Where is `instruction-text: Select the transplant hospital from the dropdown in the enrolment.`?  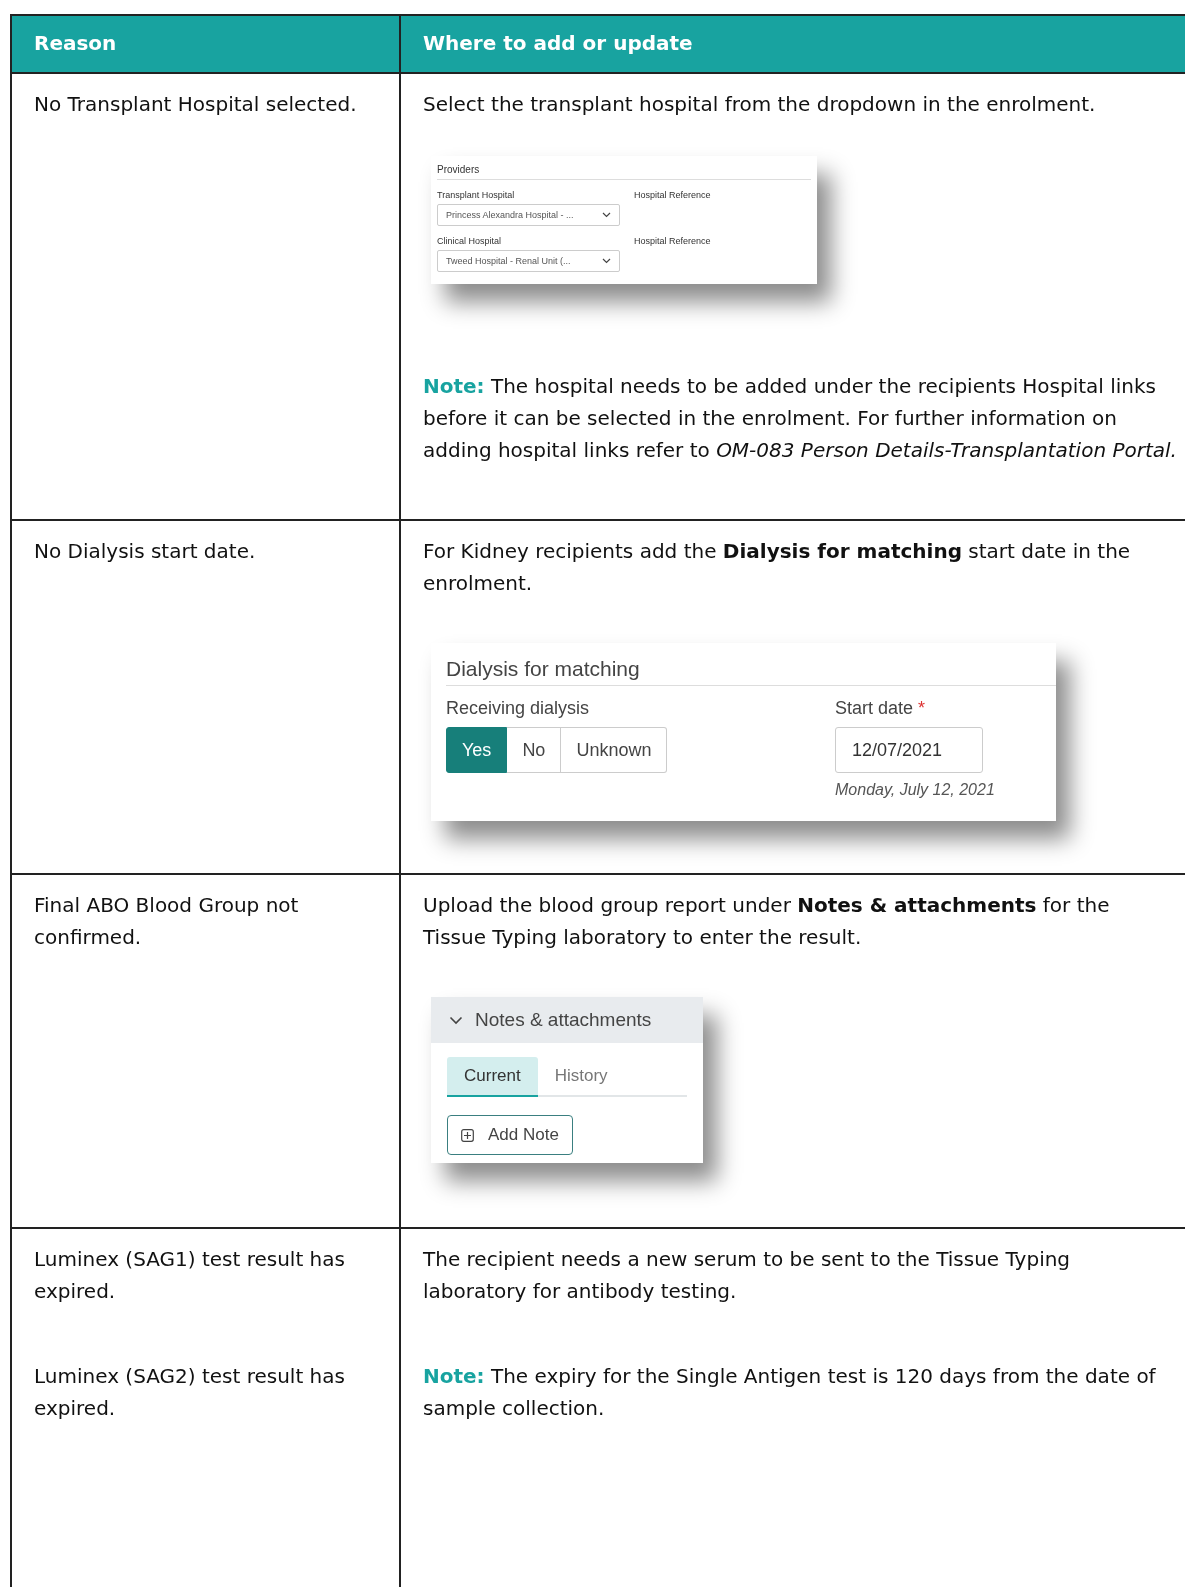 instruction-text: Select the transplant hospital from the dropdown in the enrolment. is located at coordinates (760, 104).